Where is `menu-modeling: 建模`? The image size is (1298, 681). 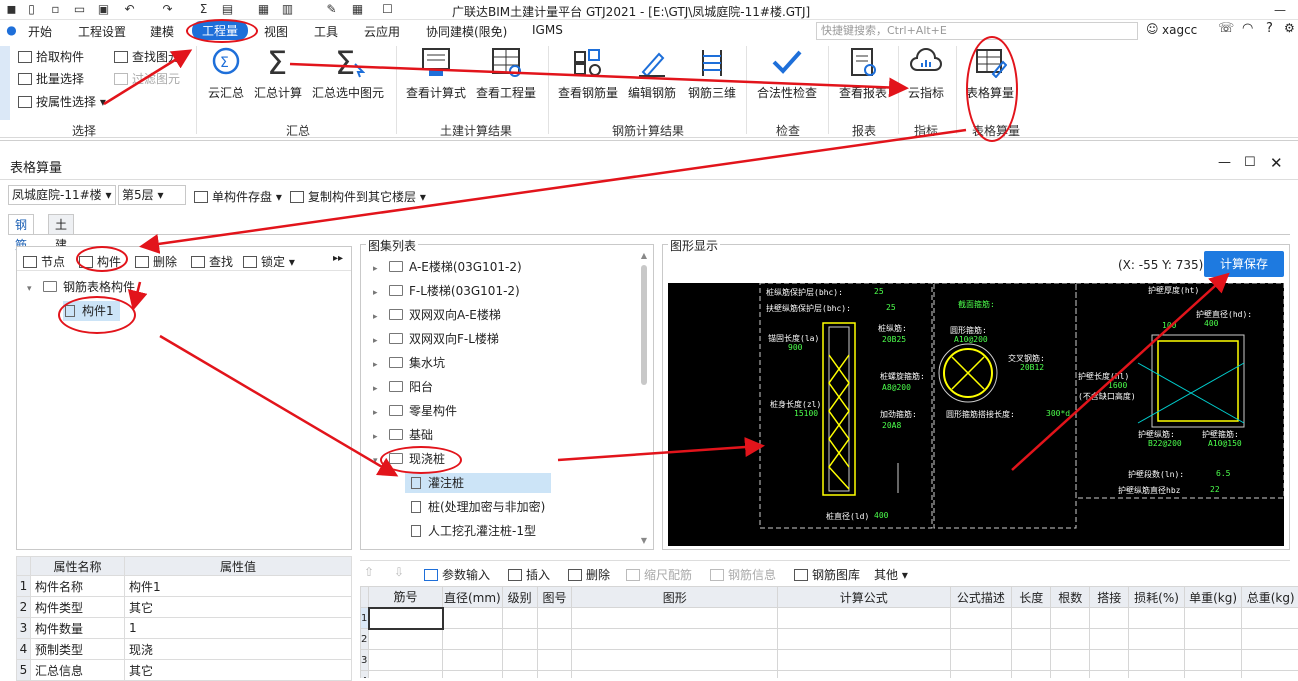 menu-modeling: 建模 is located at coordinates (162, 31).